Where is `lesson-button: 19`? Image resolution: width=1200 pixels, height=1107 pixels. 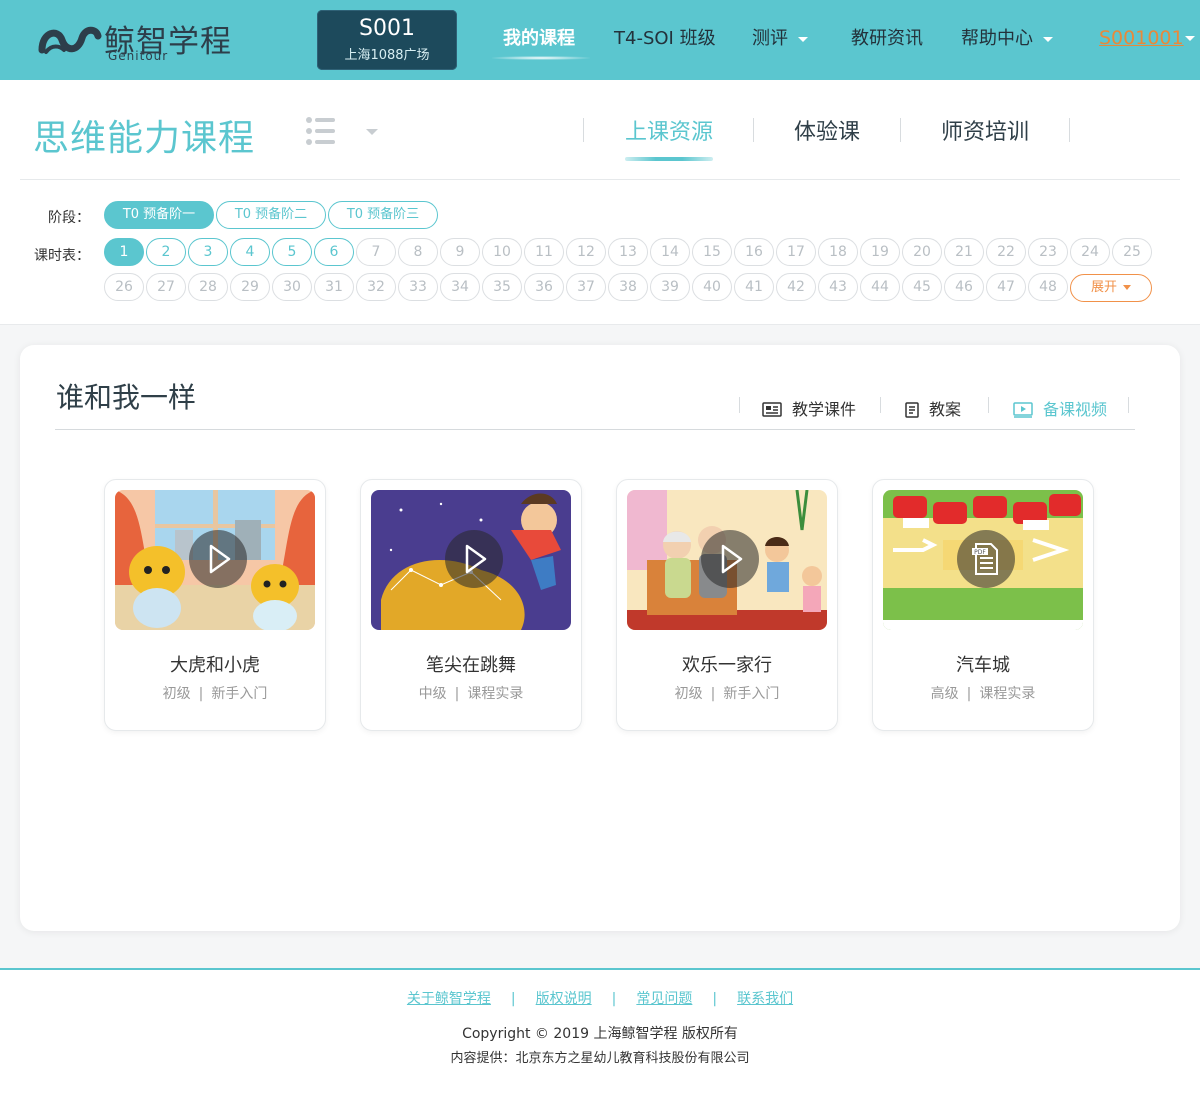
lesson-button: 19 is located at coordinates (880, 252).